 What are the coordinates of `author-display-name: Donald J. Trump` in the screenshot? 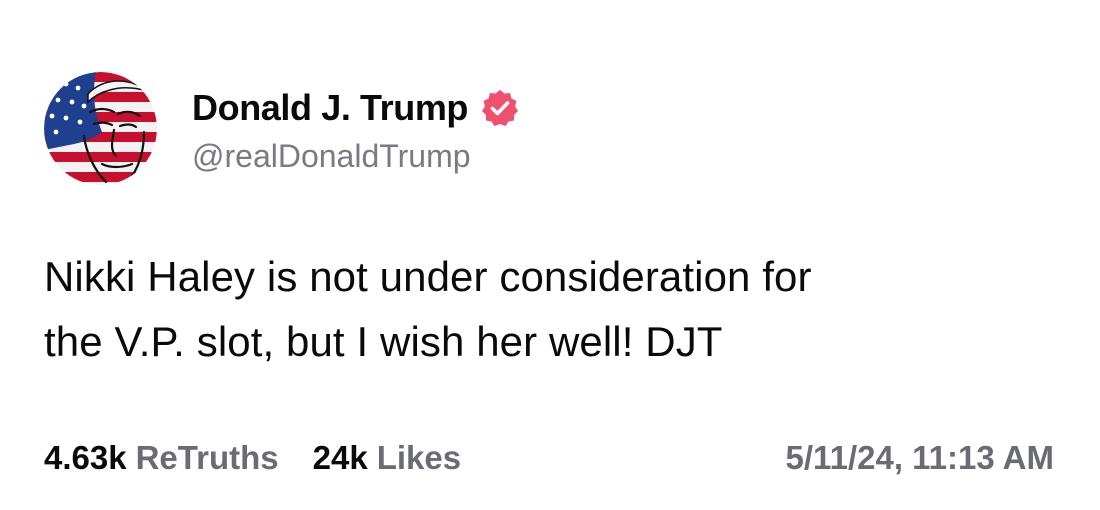 It's located at (330, 108).